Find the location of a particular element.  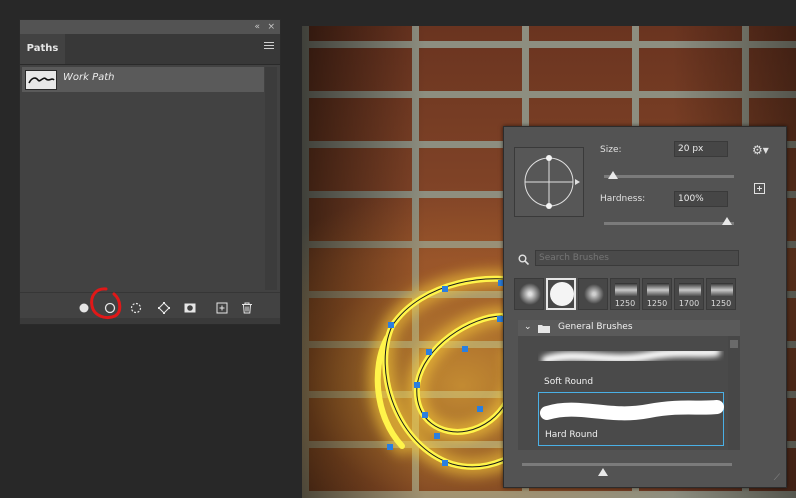

brush-item-hard-round: Hard Round is located at coordinates (631, 419).